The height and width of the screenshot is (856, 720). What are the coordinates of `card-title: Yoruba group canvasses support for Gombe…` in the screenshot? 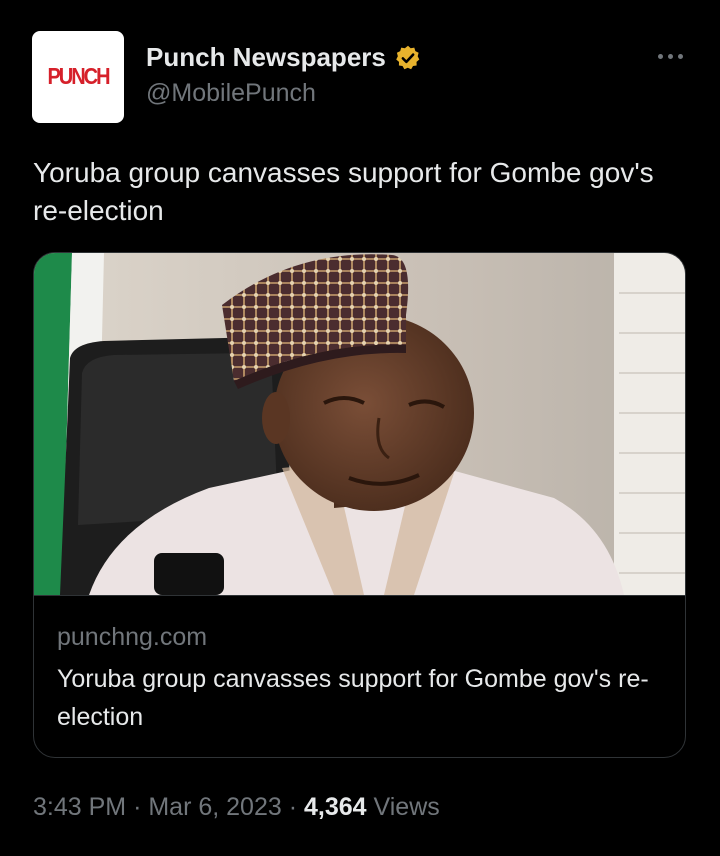 It's located at (353, 698).